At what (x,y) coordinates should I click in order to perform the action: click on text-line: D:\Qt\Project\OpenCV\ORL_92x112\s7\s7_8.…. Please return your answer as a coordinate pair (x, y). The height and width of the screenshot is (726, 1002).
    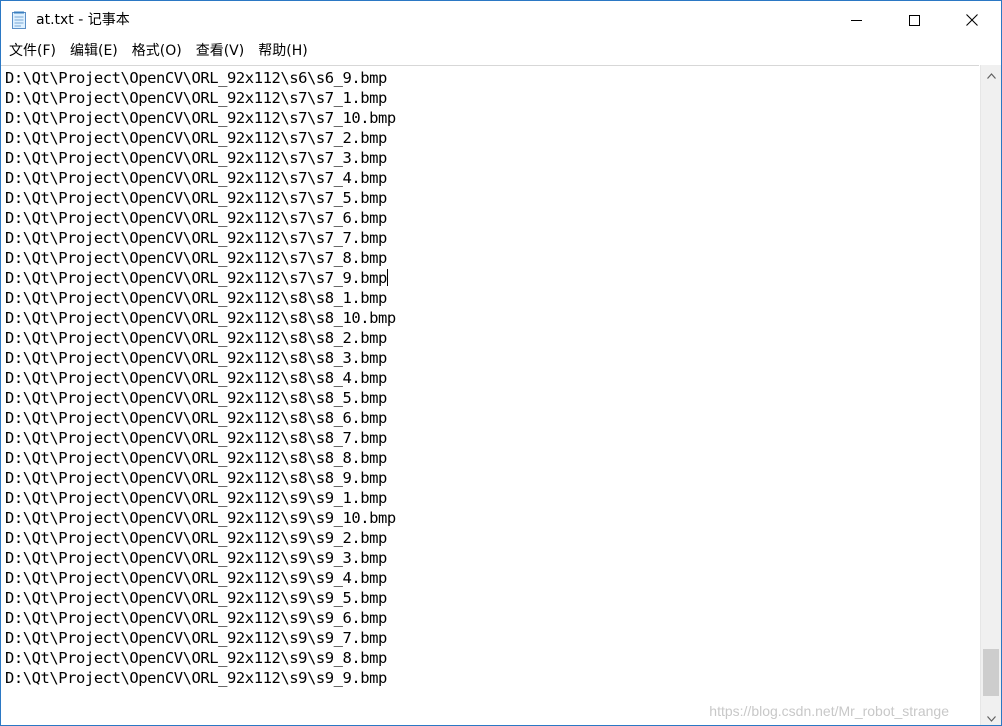
    Looking at the image, I should click on (196, 258).